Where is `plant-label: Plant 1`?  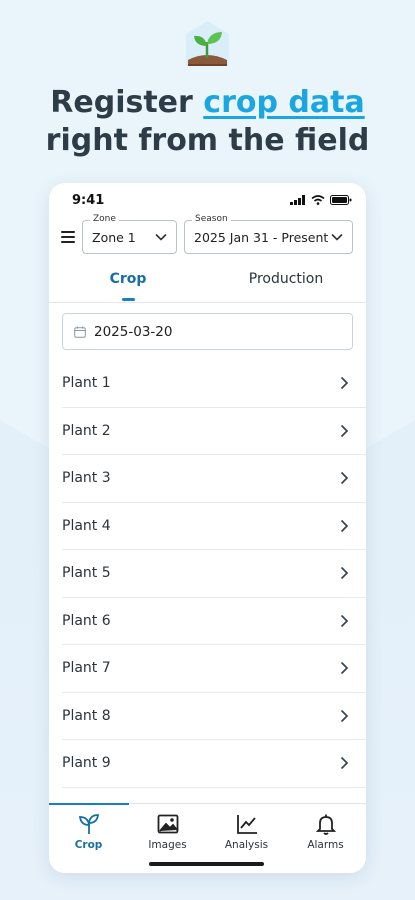 plant-label: Plant 1 is located at coordinates (86, 383).